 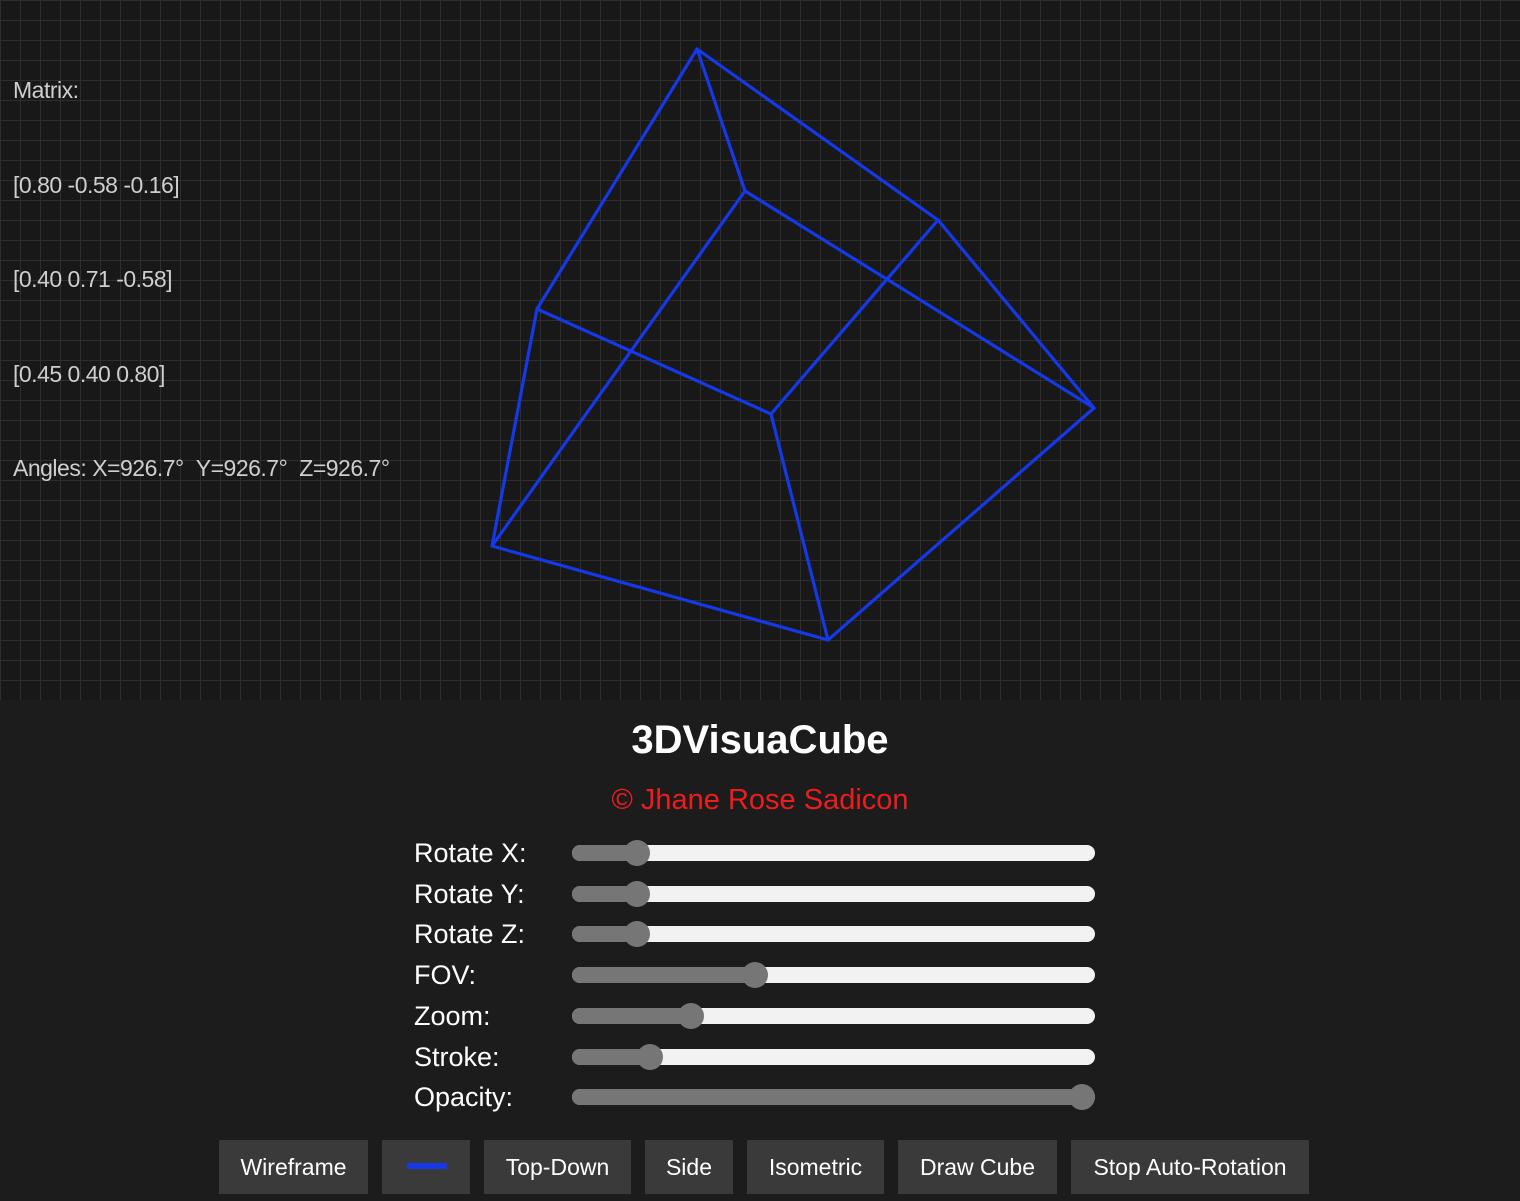 I want to click on angle-y: Y=926.7°, so click(x=241, y=468).